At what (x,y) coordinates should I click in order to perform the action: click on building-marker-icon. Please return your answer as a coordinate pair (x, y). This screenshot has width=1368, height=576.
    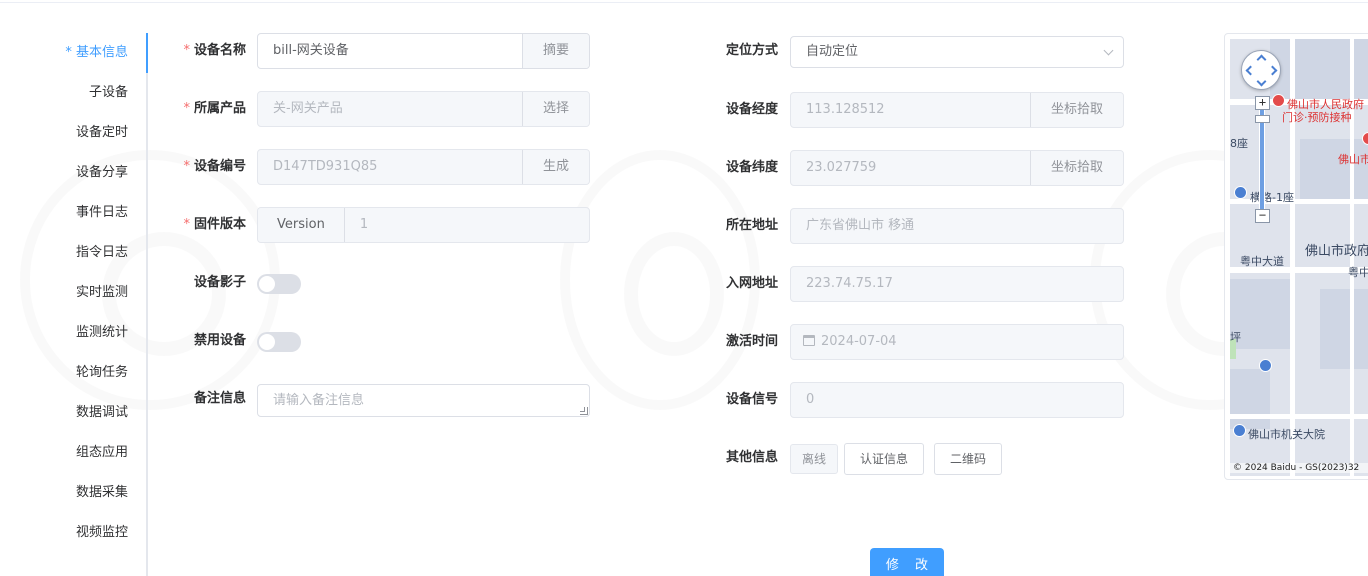
    Looking at the image, I should click on (1240, 192).